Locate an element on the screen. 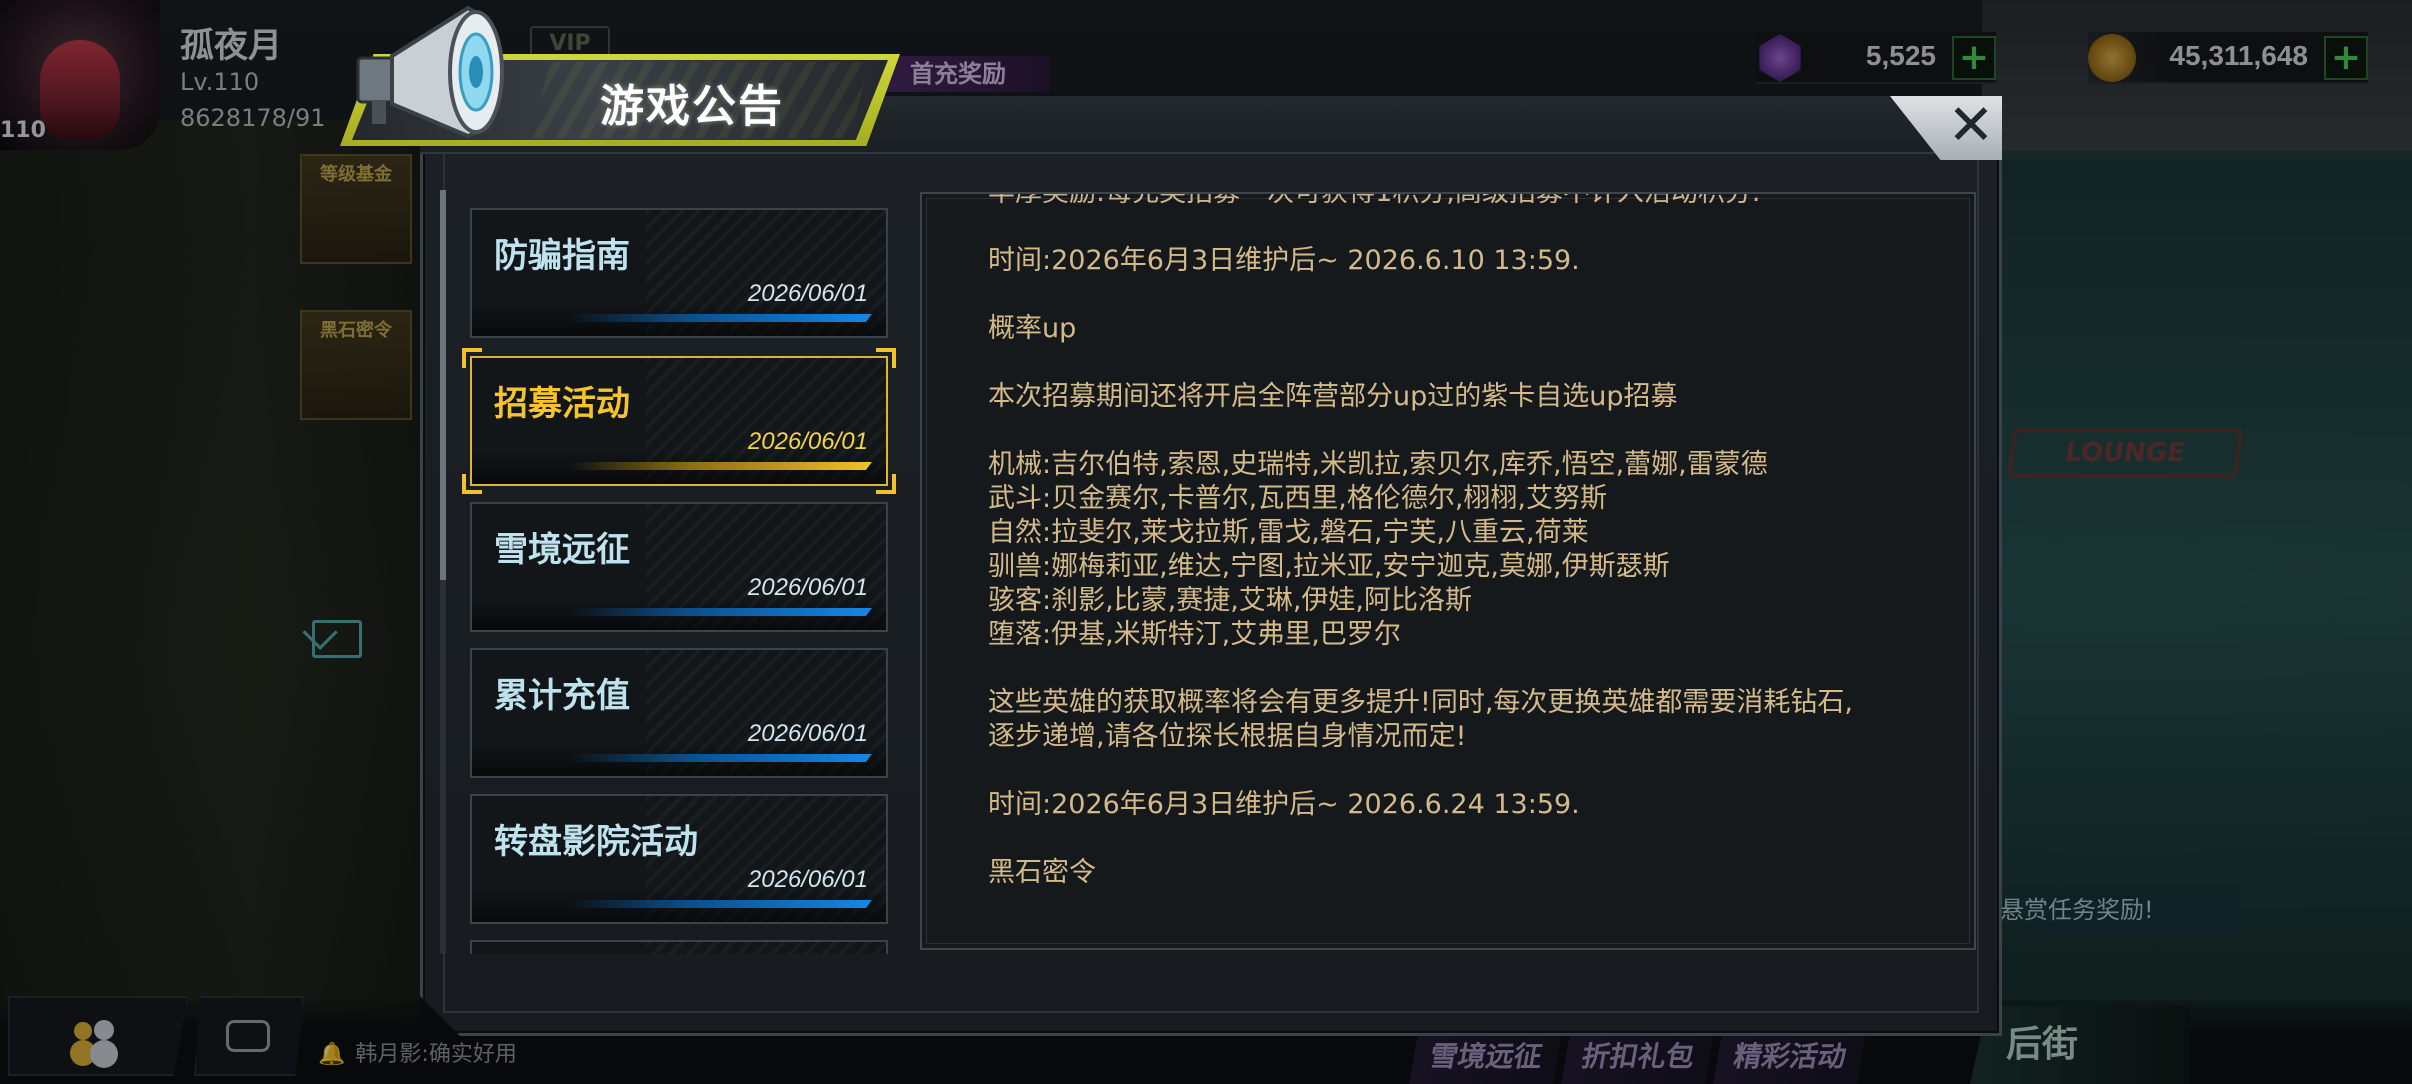  content-rate-up: 概率up is located at coordinates (1032, 328).